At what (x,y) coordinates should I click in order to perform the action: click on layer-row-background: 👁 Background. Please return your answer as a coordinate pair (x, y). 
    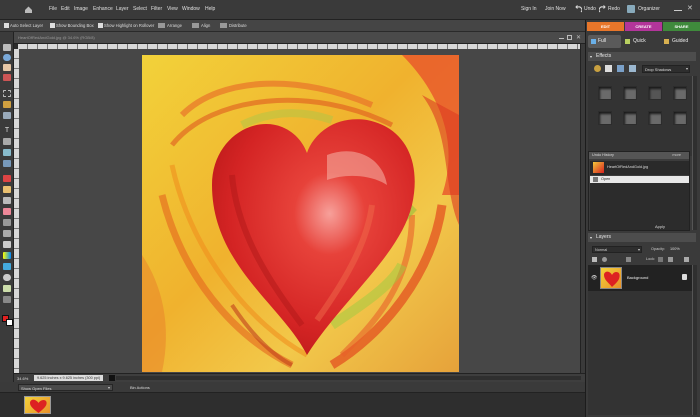
    Looking at the image, I should click on (640, 278).